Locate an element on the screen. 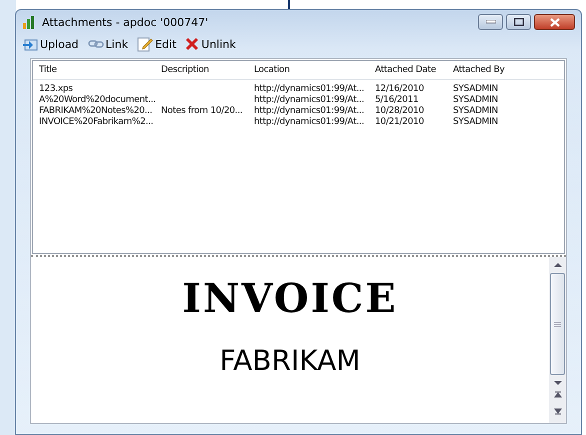 This screenshot has height=435, width=586. close-button is located at coordinates (554, 22).